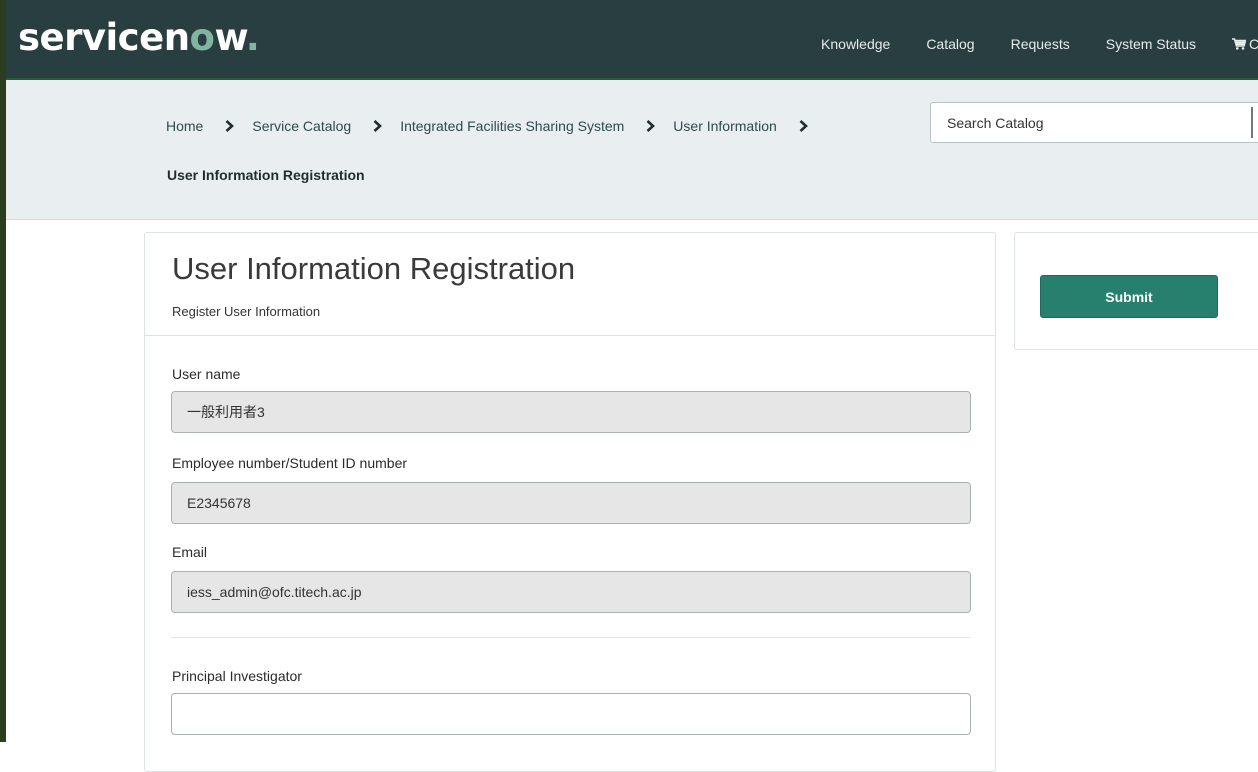  Describe the element at coordinates (301, 126) in the screenshot. I see `breadcrumb-service-catalog-link: Service Catalog` at that location.